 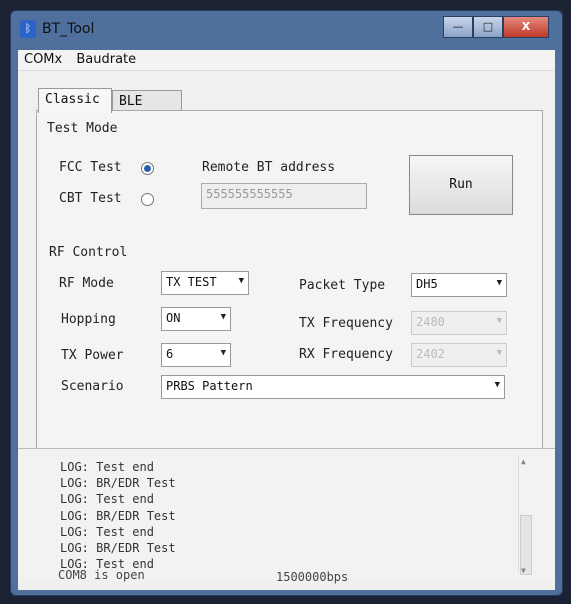 What do you see at coordinates (173, 318) in the screenshot?
I see `hopping-value: ON` at bounding box center [173, 318].